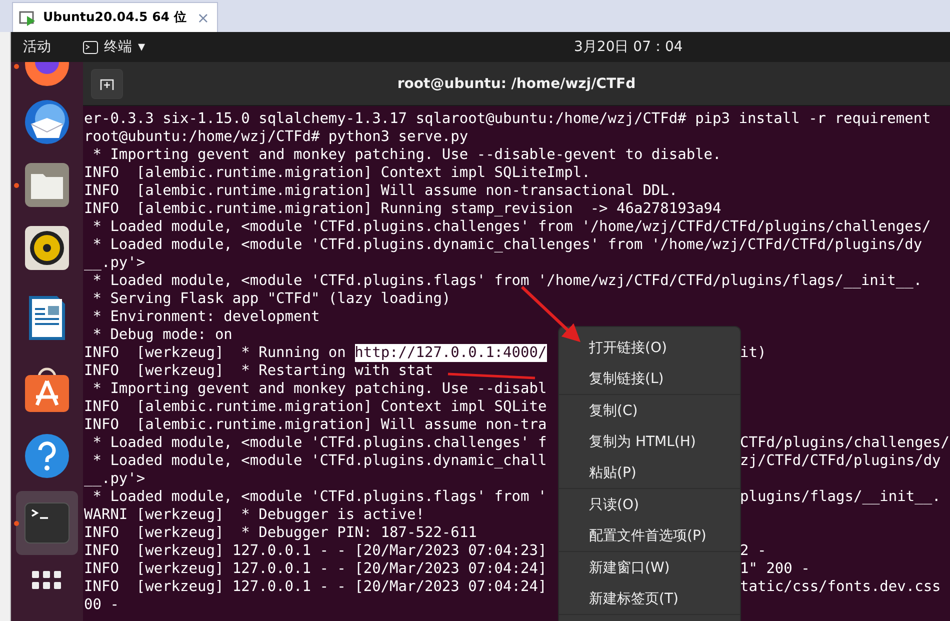 The width and height of the screenshot is (950, 621). Describe the element at coordinates (319, 389) in the screenshot. I see `terminal-line: * Importing gevent and monkey patching. Use --disabl` at that location.